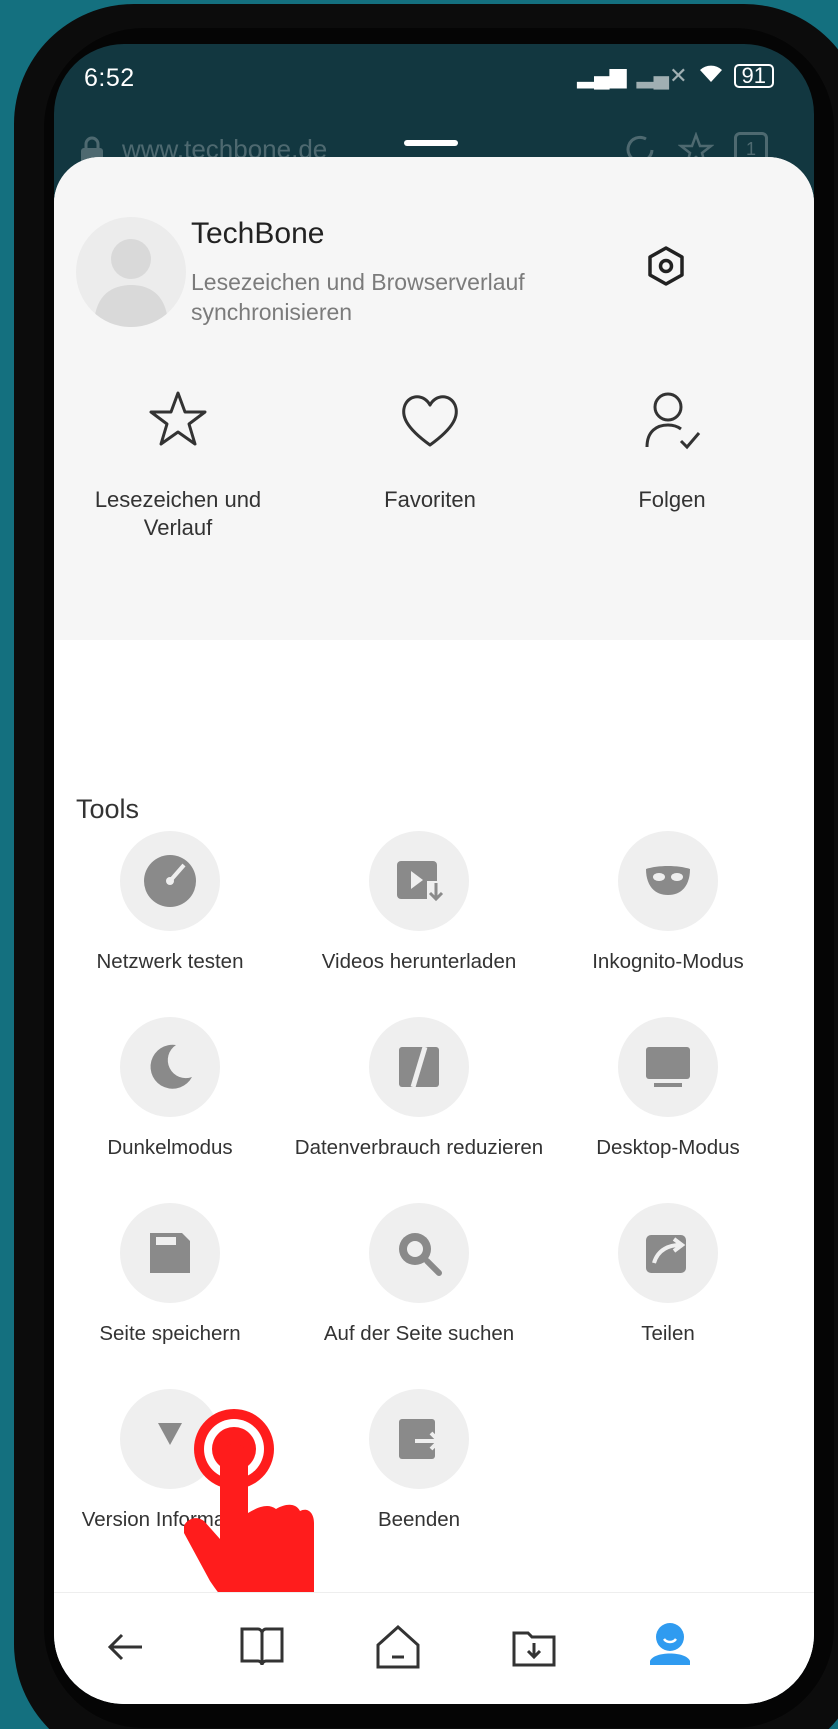 Image resolution: width=838 pixels, height=1729 pixels. I want to click on avatar, so click(131, 272).